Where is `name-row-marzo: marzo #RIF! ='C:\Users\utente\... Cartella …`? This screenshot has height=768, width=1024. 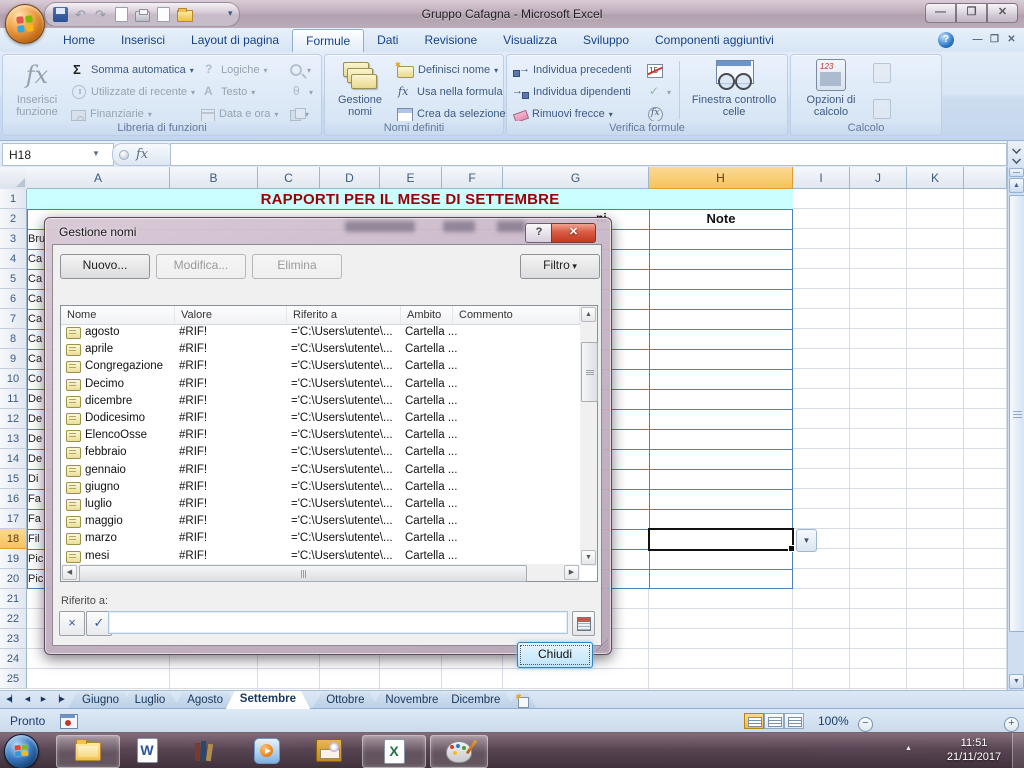
name-row-marzo: marzo #RIF! ='C:\Users\utente\... Cartella … is located at coordinates (320, 538).